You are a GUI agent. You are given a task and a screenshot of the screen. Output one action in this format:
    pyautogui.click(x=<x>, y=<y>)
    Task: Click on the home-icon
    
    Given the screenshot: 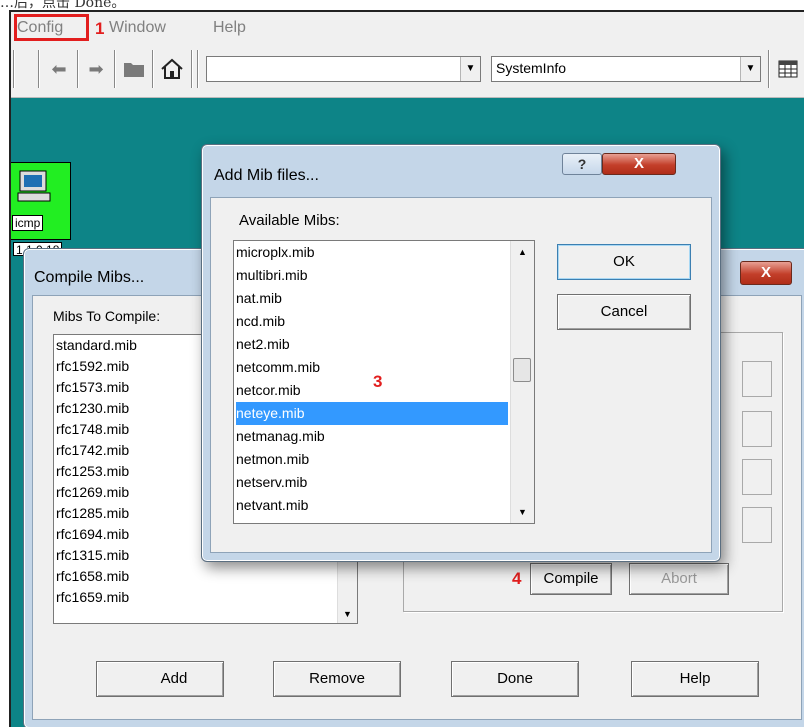 What is the action you would take?
    pyautogui.click(x=172, y=69)
    